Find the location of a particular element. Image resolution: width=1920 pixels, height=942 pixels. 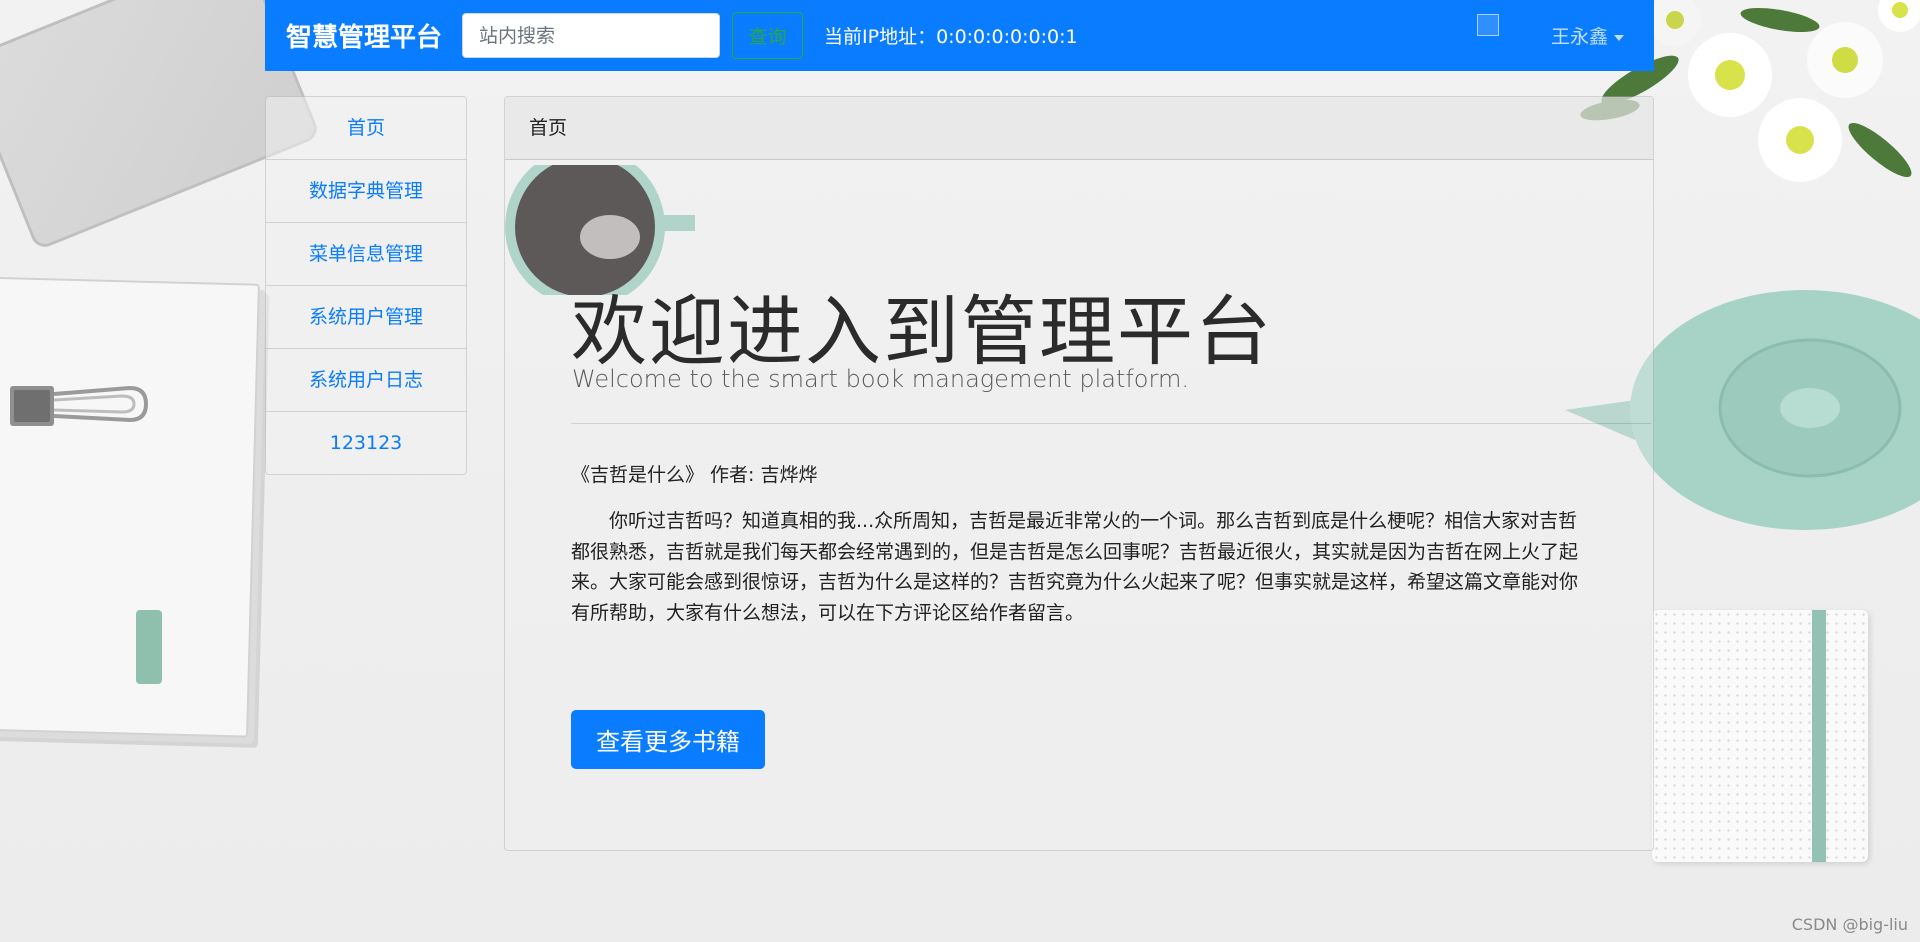

view-more-books-button: 查看更多书籍 is located at coordinates (668, 739).